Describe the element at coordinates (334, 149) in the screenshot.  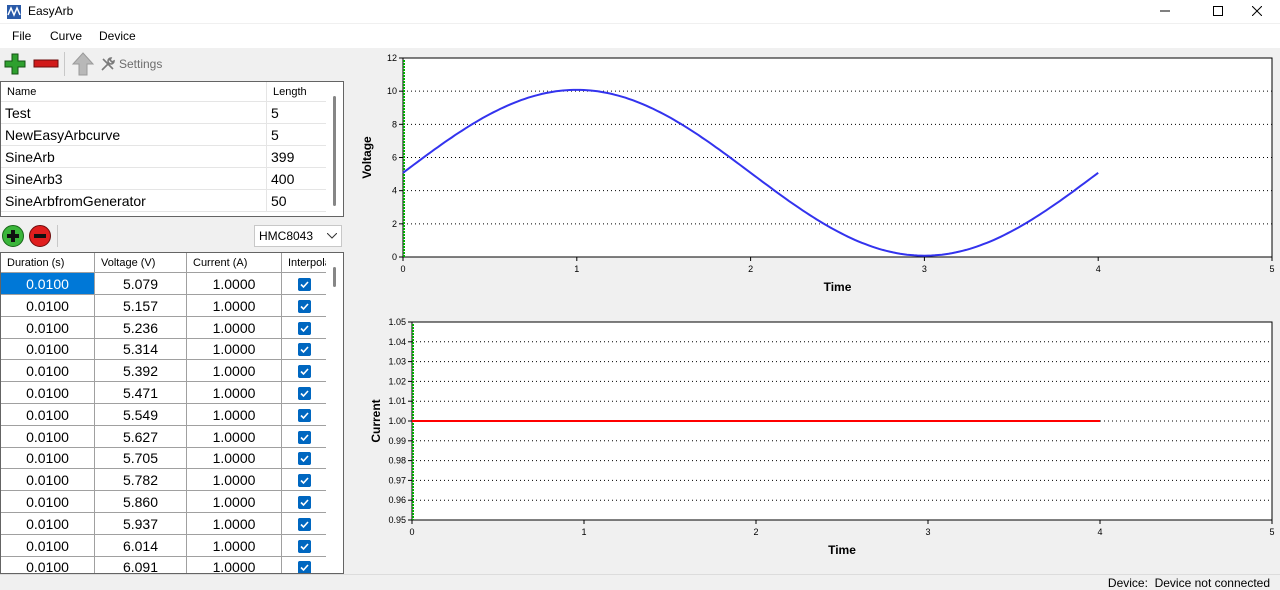
I see `curves-scrollbar` at that location.